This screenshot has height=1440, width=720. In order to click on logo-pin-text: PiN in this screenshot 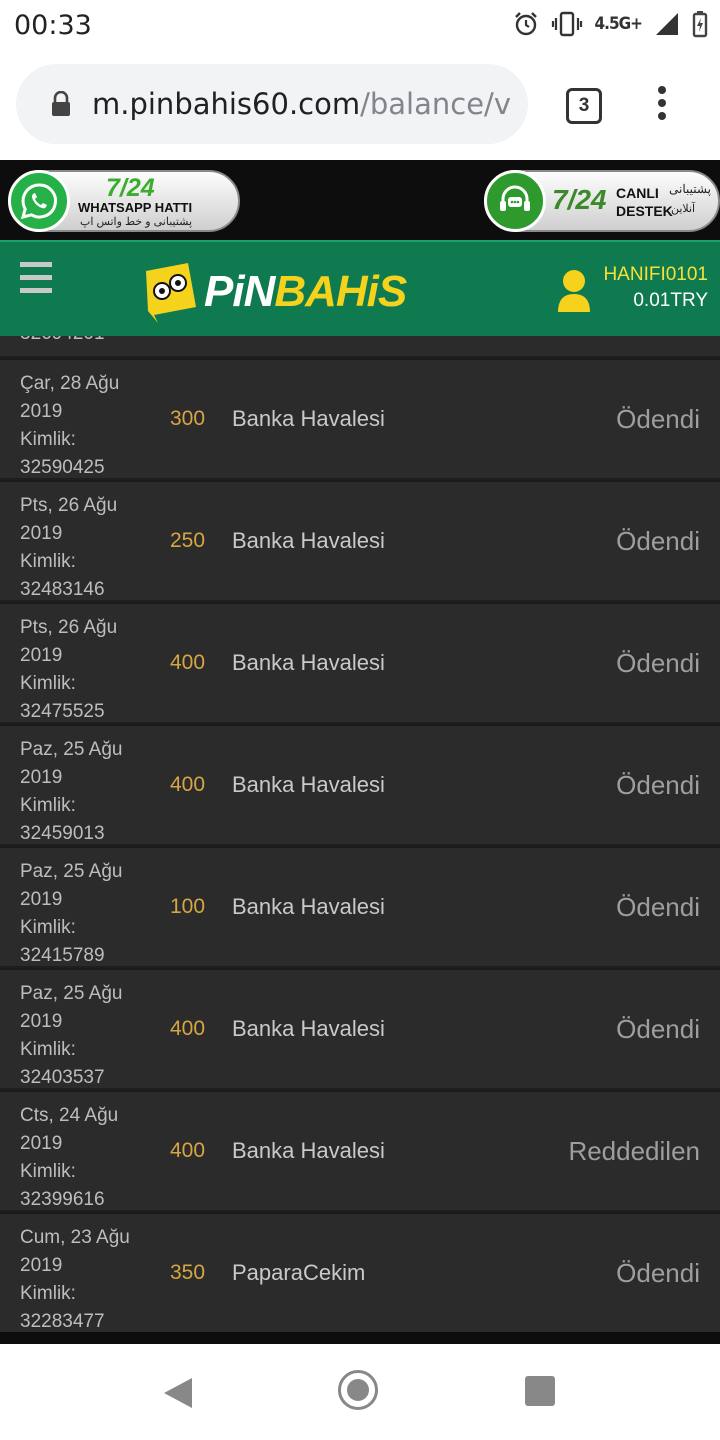, I will do `click(239, 291)`.